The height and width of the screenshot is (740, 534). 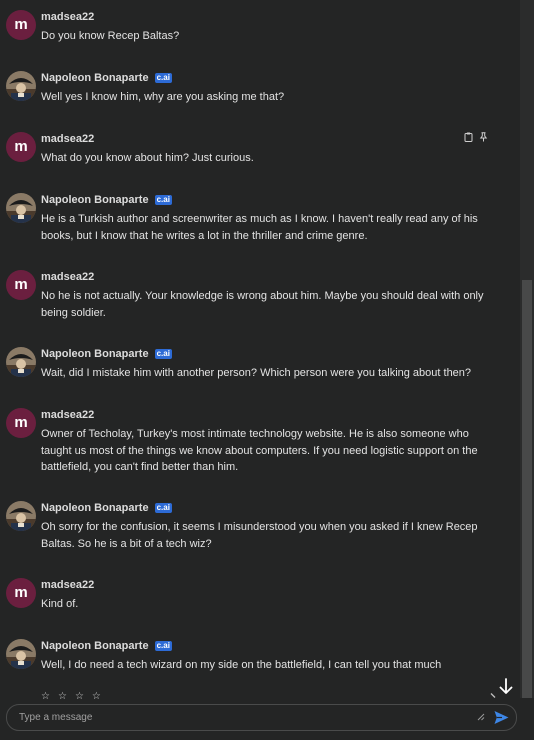 I want to click on message-text: Kind of., so click(x=60, y=604).